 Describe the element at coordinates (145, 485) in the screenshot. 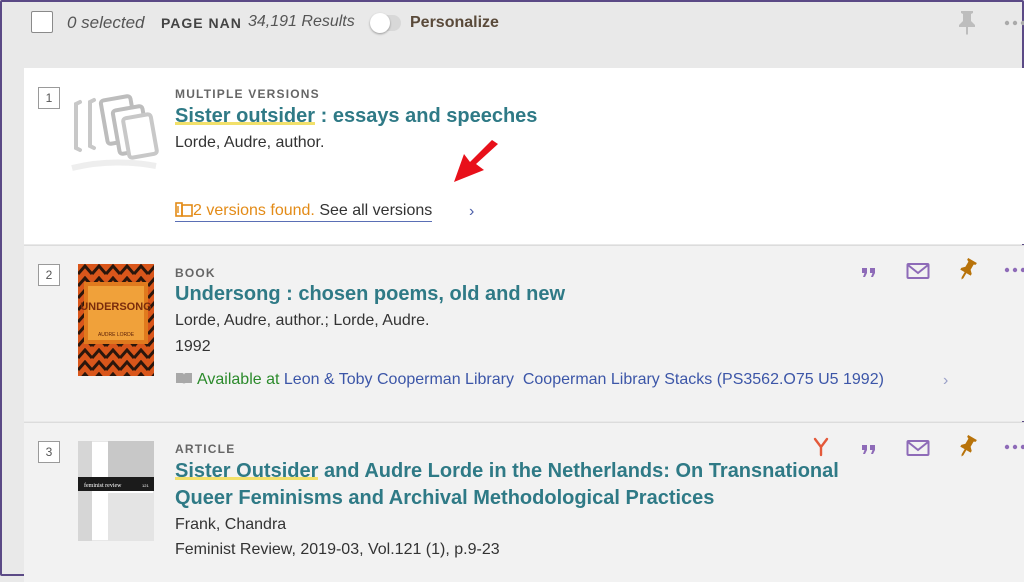

I see `cover-issue: 121` at that location.